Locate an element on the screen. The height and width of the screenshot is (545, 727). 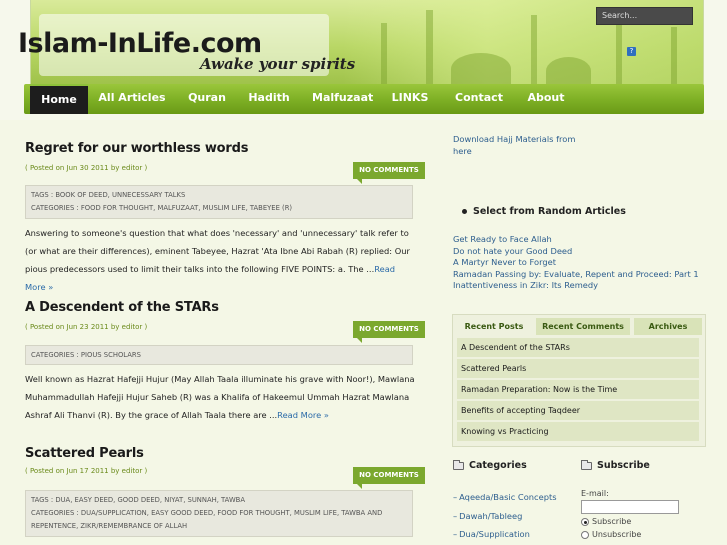
category-link: Dua/Supplication is located at coordinates (491, 534).